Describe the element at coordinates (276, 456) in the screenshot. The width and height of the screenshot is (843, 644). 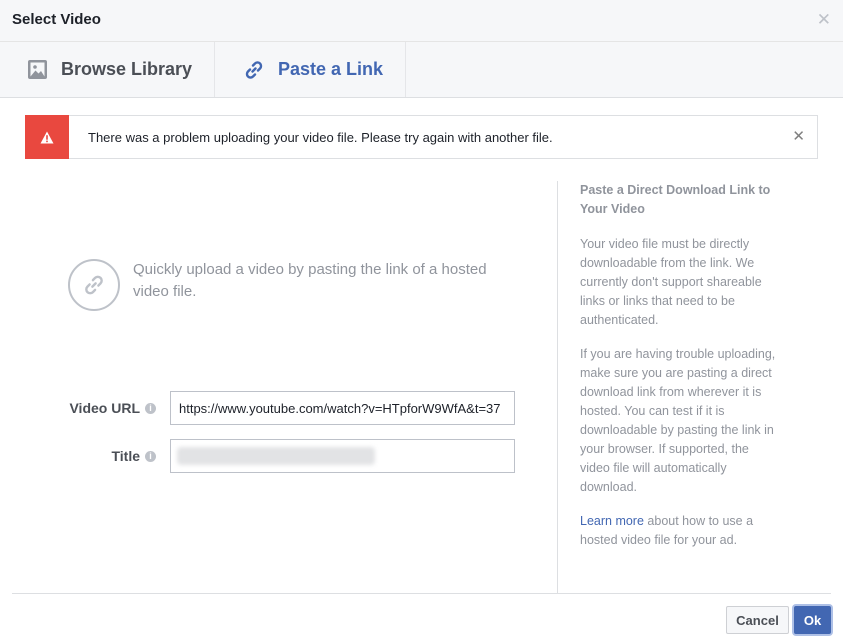
I see `blurred-title-value` at that location.